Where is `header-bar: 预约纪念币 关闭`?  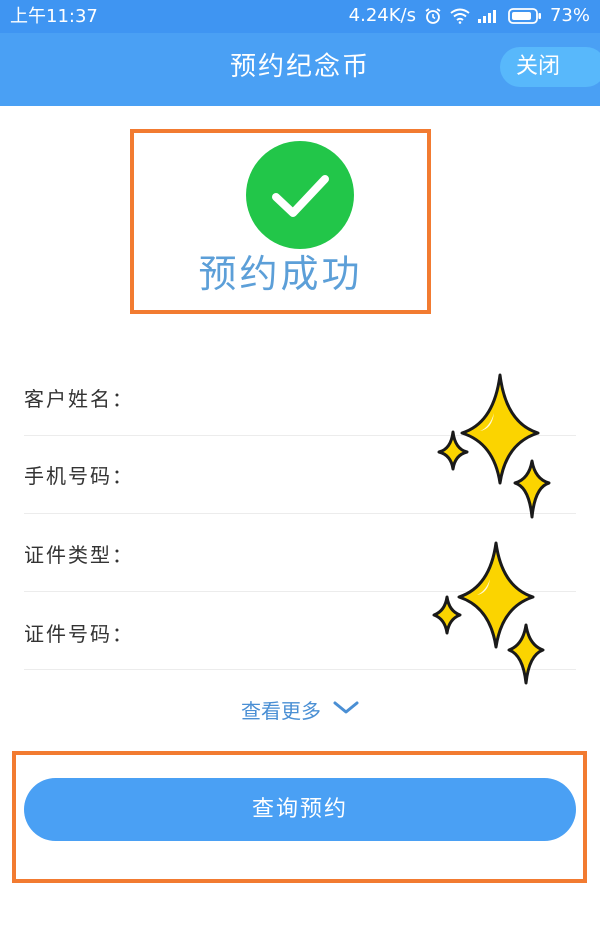
header-bar: 预约纪念币 关闭 is located at coordinates (300, 69).